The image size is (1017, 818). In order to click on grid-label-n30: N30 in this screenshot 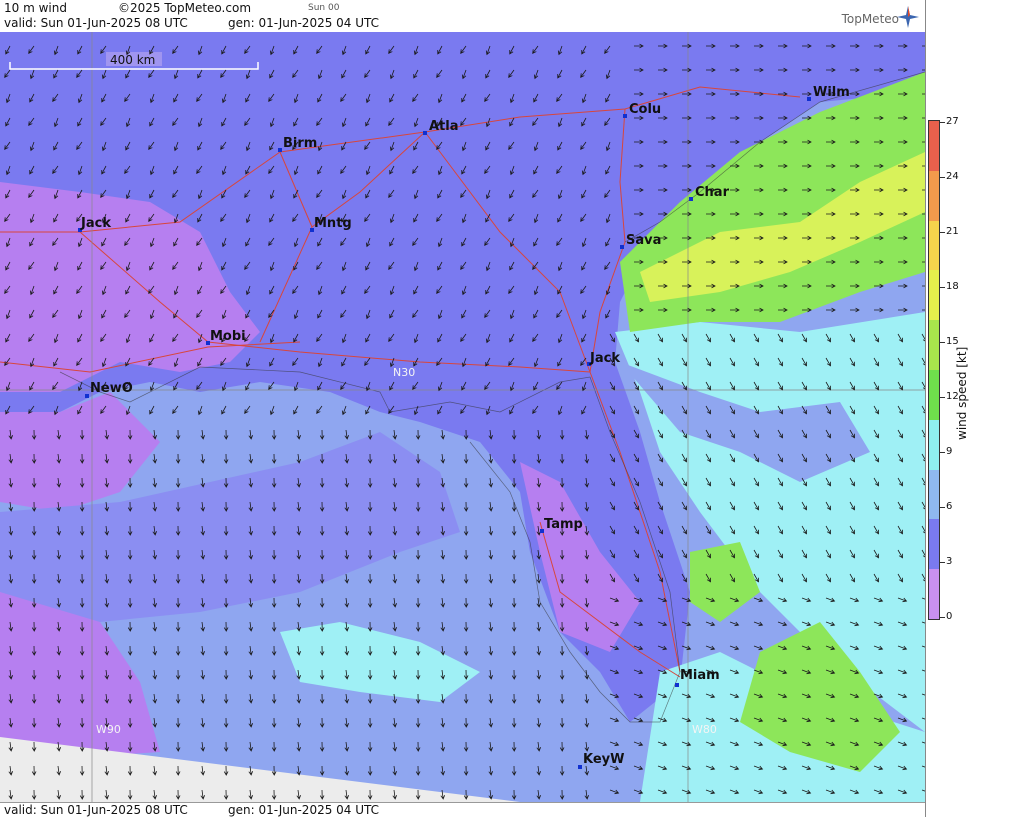, I will do `click(404, 372)`.